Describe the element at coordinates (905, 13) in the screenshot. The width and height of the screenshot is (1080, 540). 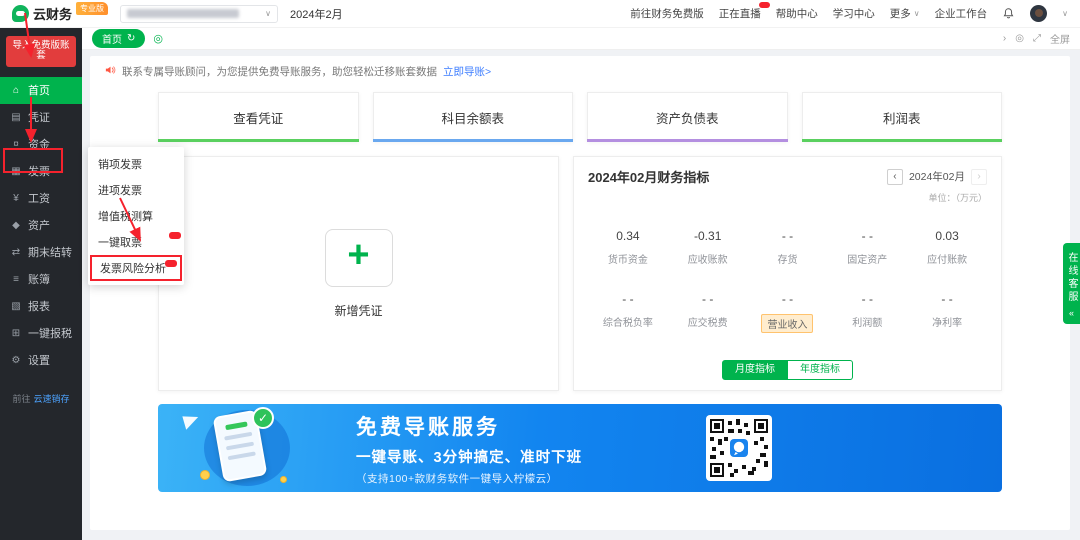
I see `nav-more: 更多 ∨` at that location.